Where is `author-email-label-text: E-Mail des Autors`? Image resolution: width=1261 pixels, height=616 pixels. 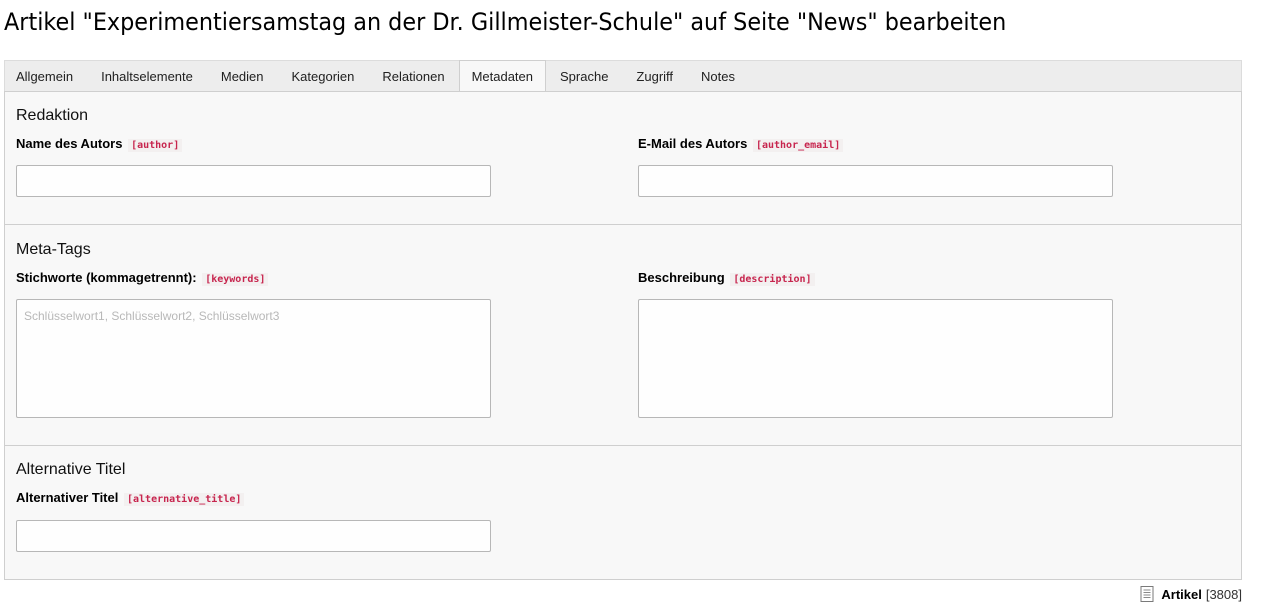 author-email-label-text: E-Mail des Autors is located at coordinates (693, 143).